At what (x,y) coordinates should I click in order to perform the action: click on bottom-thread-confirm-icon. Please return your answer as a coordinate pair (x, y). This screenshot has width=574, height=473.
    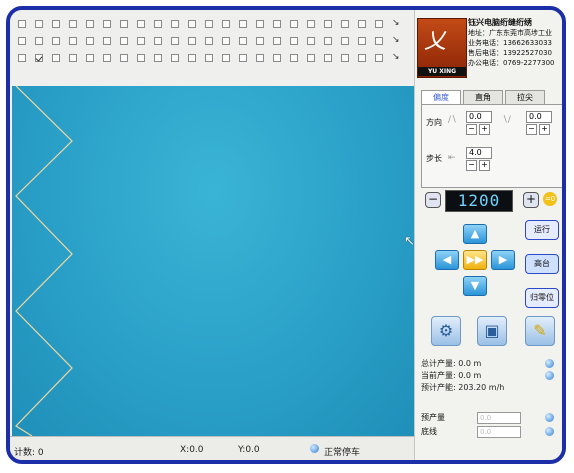
    Looking at the image, I should click on (549, 431).